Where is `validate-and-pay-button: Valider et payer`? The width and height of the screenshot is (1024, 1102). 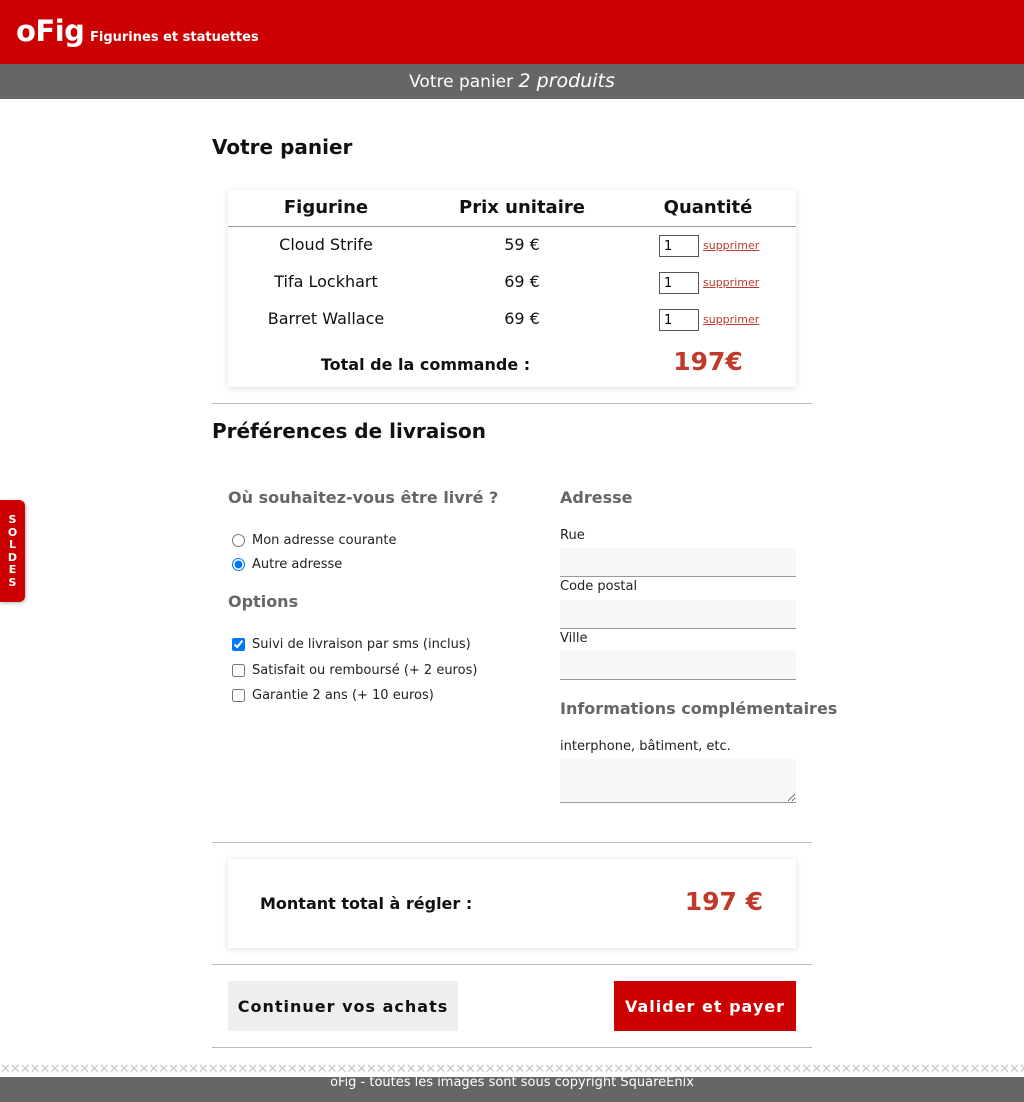
validate-and-pay-button: Valider et payer is located at coordinates (705, 1006).